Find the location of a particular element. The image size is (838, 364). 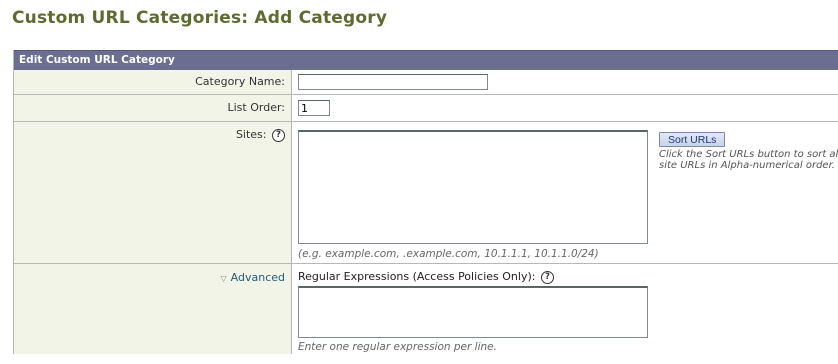

list-order-label: List Order: is located at coordinates (153, 108).